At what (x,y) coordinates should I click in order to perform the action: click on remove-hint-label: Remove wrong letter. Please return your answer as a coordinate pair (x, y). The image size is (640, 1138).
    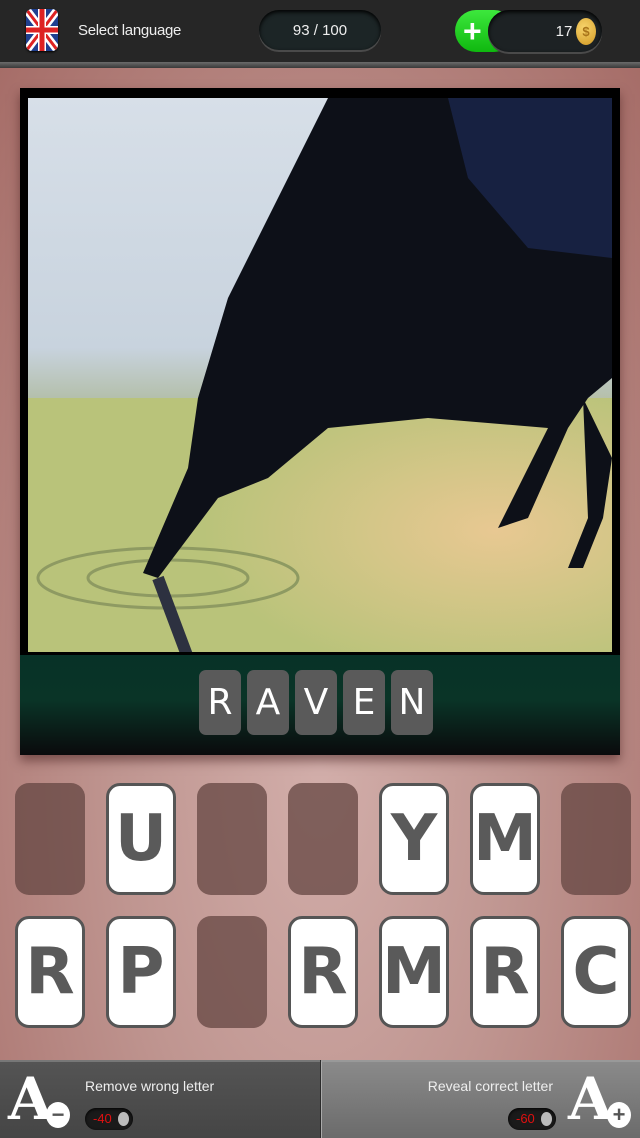
    Looking at the image, I should click on (150, 1086).